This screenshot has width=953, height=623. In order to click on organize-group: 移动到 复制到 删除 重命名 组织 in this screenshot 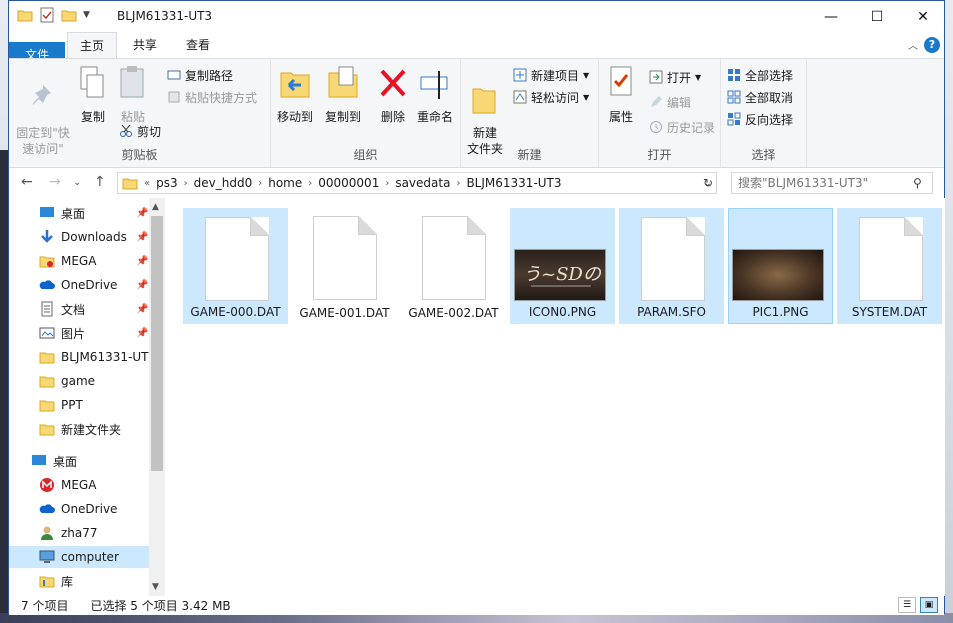, I will do `click(366, 113)`.